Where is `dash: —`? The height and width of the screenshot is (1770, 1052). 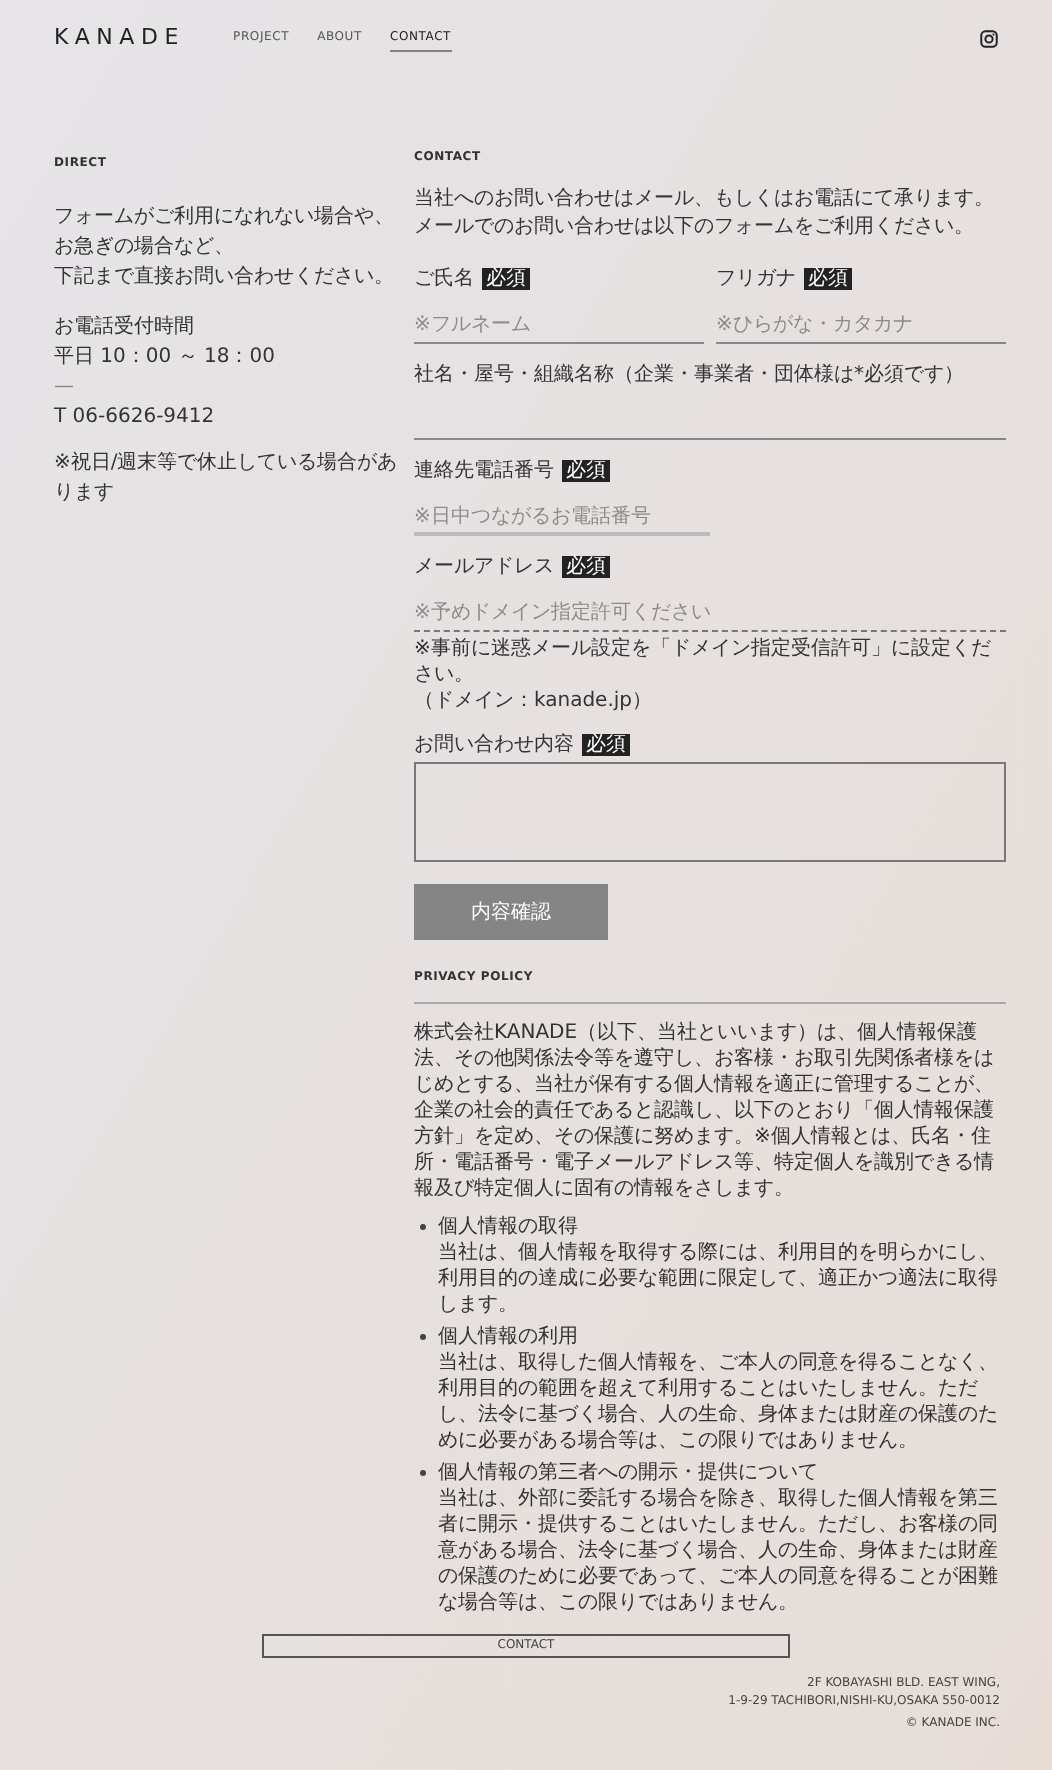 dash: — is located at coordinates (65, 388).